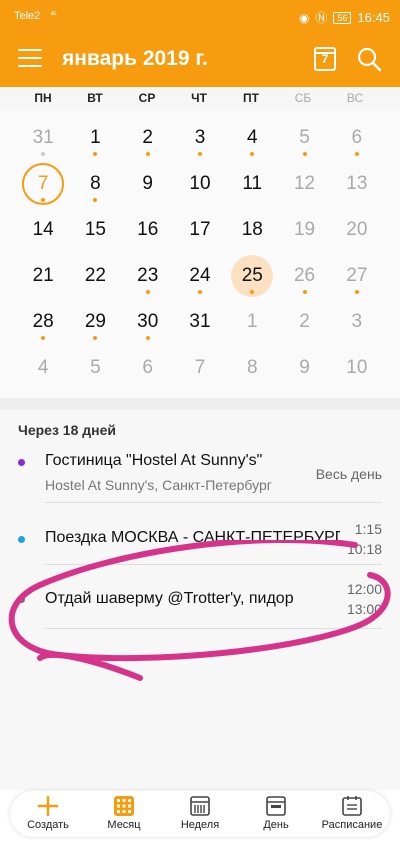  I want to click on event-time-end: 10:18, so click(364, 549).